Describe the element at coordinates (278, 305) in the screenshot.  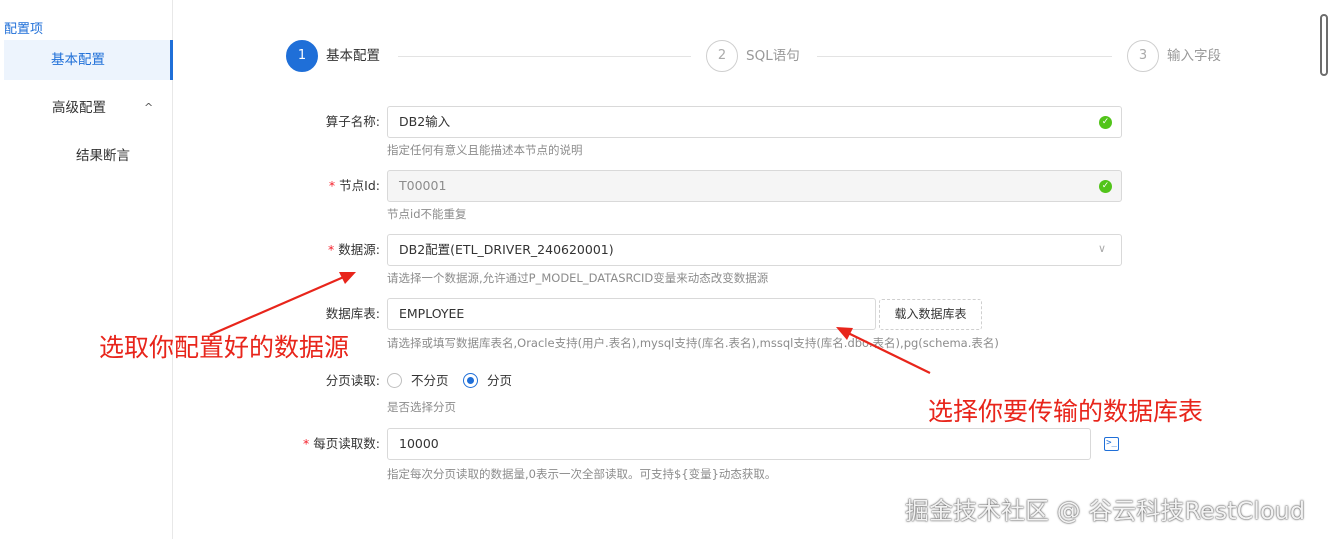
I see `arrow-datasource` at that location.